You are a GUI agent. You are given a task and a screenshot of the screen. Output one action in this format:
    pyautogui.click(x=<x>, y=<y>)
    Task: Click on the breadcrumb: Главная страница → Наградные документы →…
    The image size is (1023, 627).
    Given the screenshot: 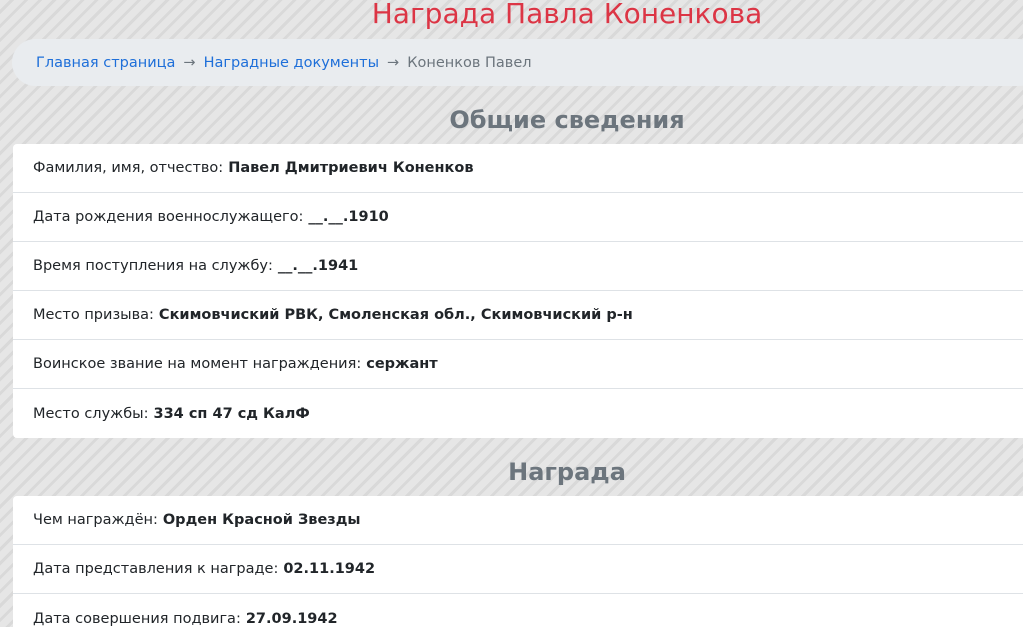 What is the action you would take?
    pyautogui.click(x=517, y=62)
    